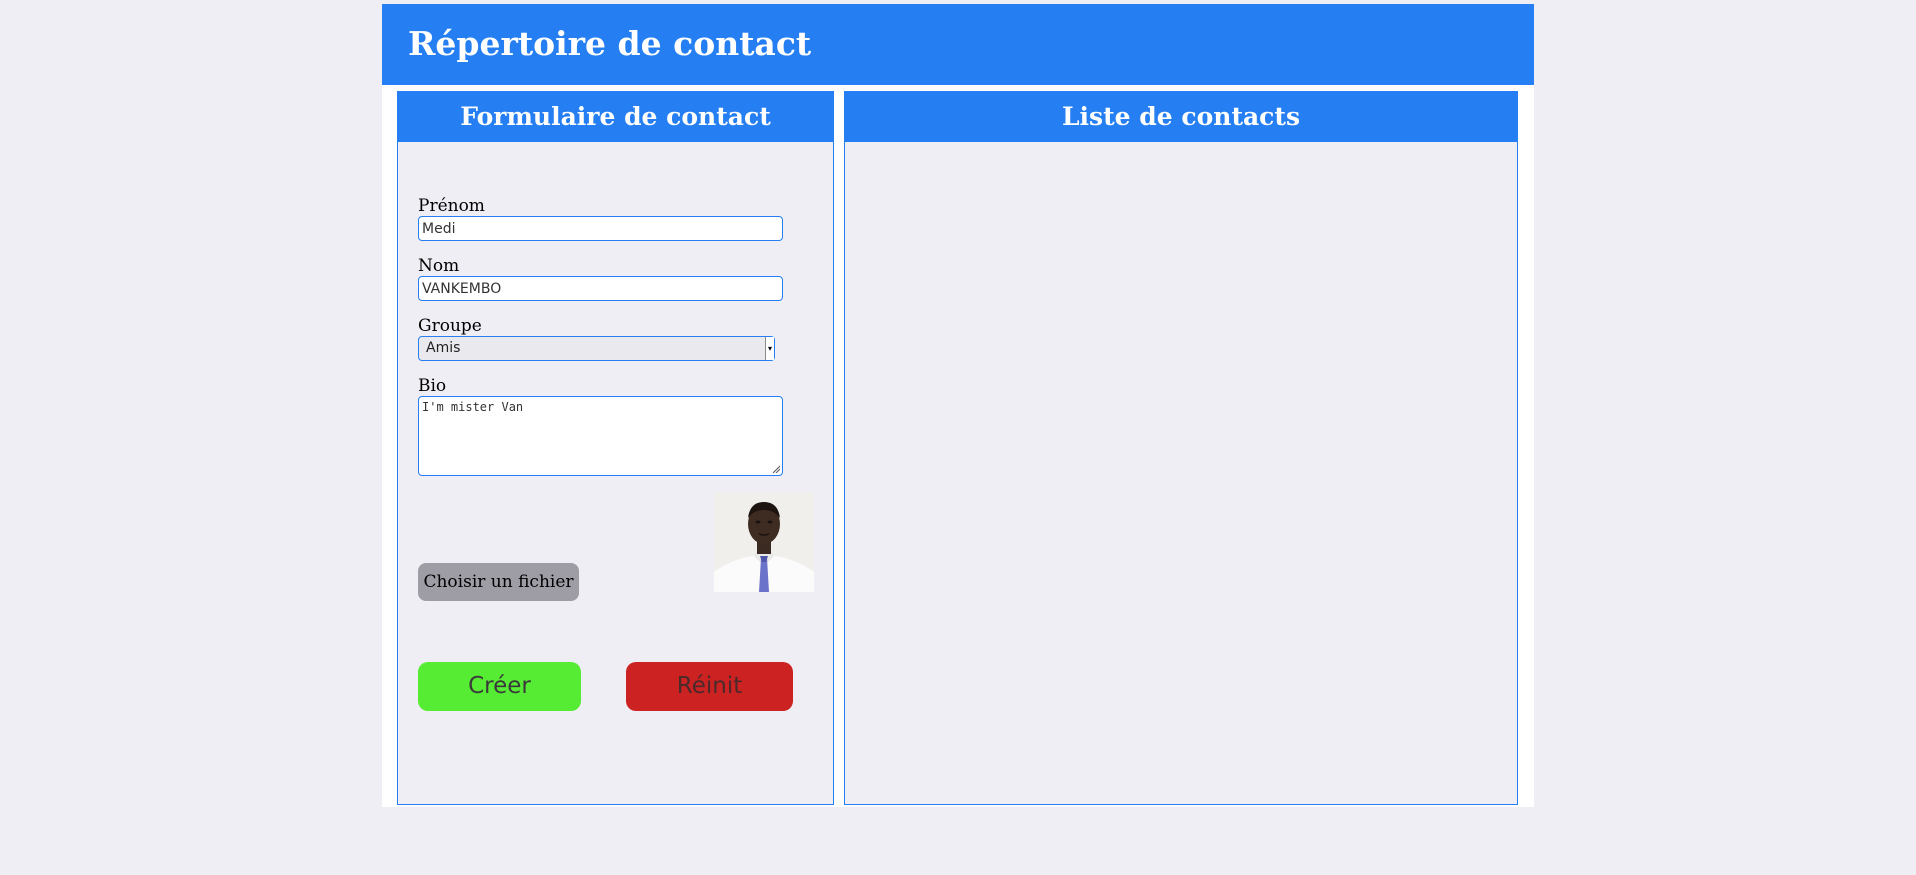 This screenshot has height=875, width=1916. What do you see at coordinates (709, 686) in the screenshot?
I see `reset-button: Réinit` at bounding box center [709, 686].